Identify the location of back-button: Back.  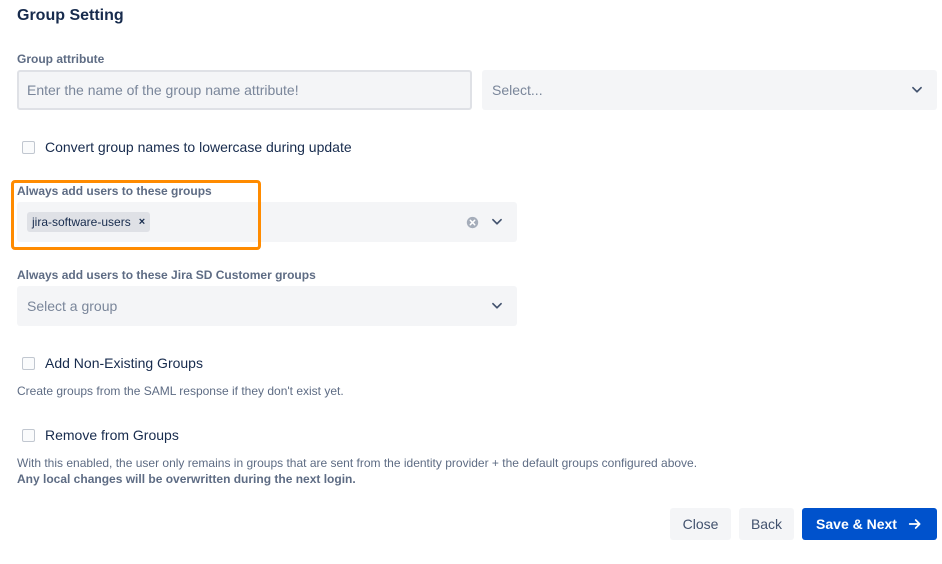
(766, 524).